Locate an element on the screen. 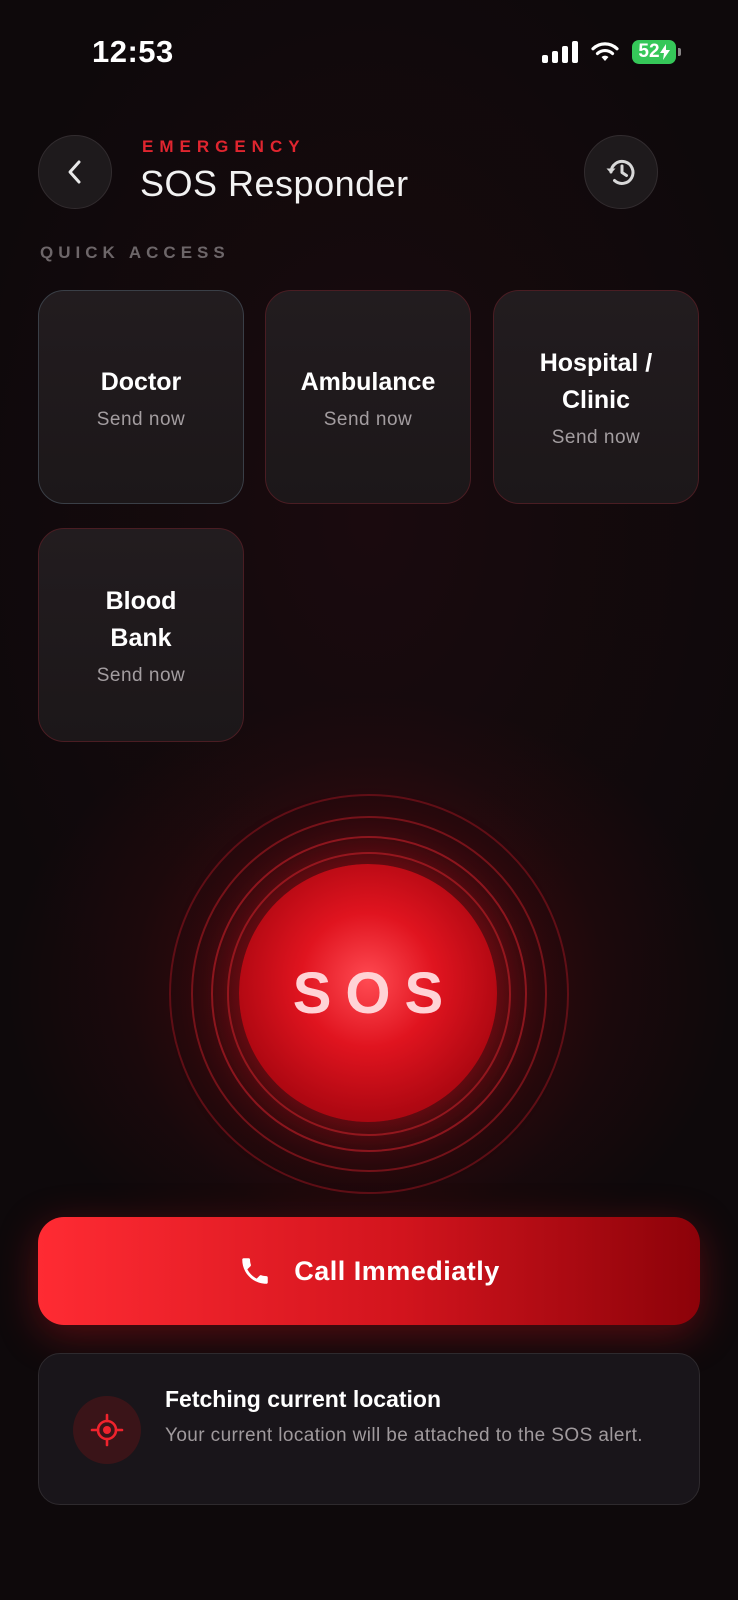 The image size is (738, 1600). history-button is located at coordinates (621, 172).